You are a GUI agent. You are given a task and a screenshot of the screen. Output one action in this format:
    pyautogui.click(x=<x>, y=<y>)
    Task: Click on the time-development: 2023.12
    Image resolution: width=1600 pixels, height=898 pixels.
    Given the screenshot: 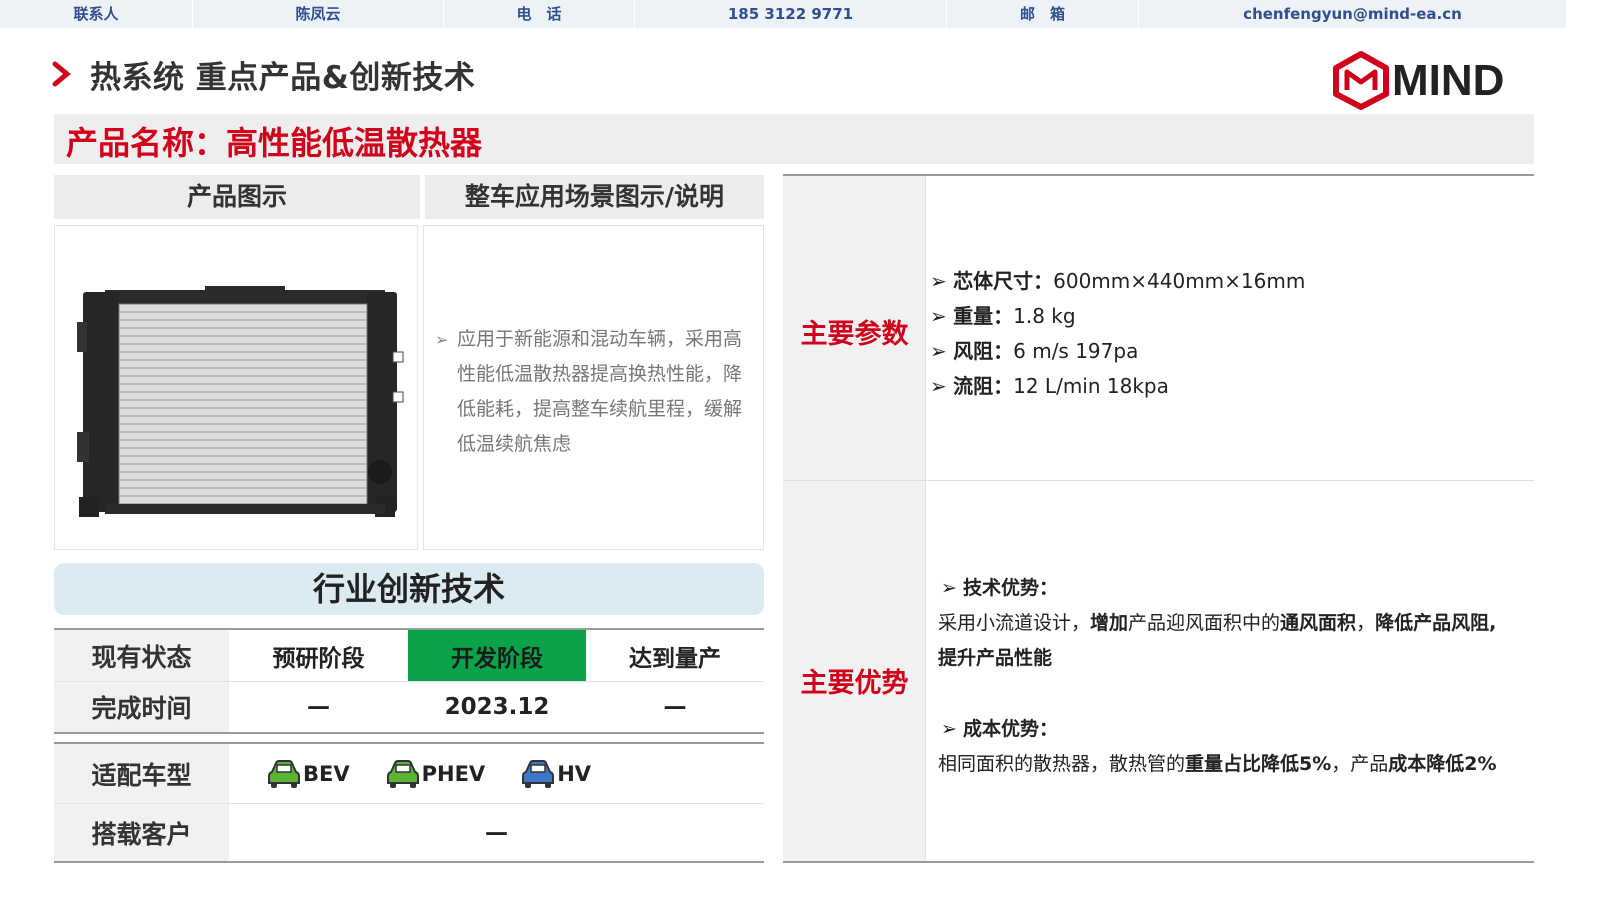 What is the action you would take?
    pyautogui.click(x=497, y=707)
    